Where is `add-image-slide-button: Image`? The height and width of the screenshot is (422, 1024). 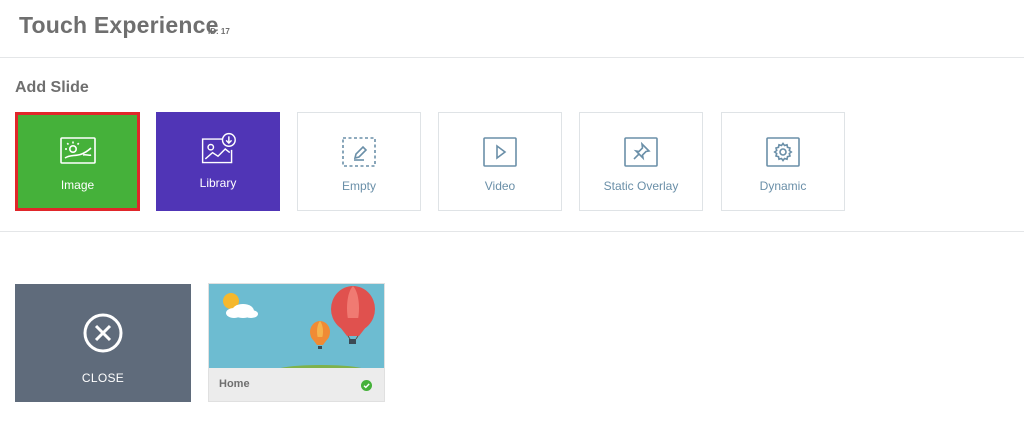 add-image-slide-button: Image is located at coordinates (77, 161).